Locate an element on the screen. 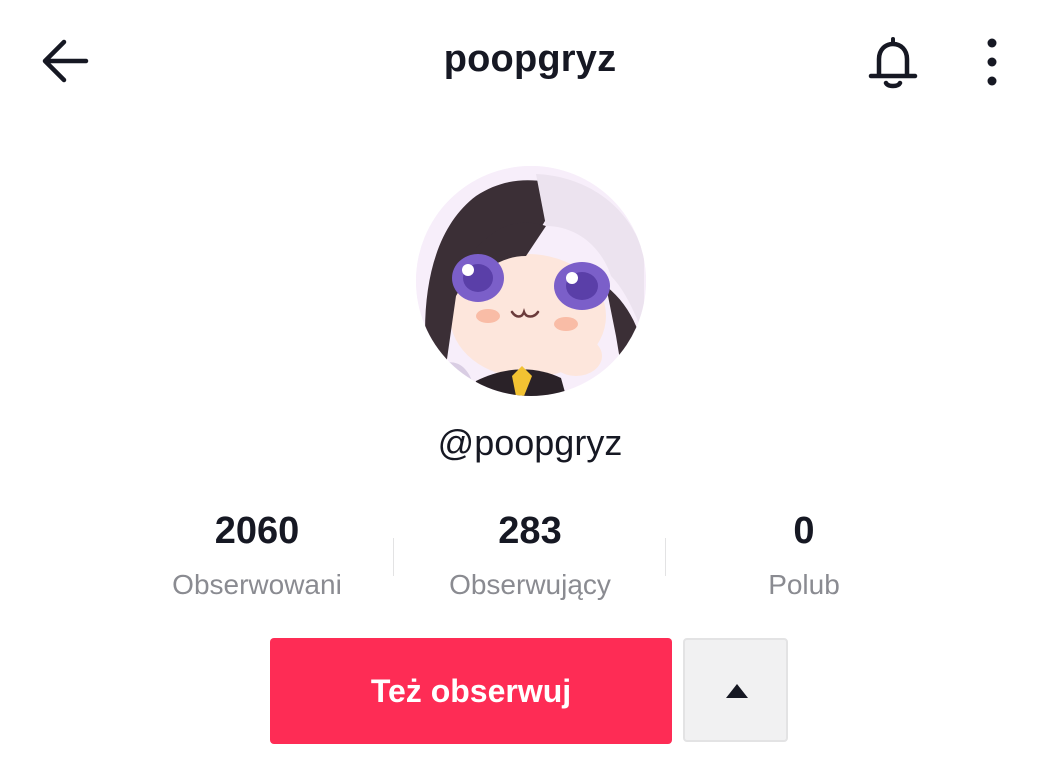  profile-handle: @poopgryz is located at coordinates (530, 442).